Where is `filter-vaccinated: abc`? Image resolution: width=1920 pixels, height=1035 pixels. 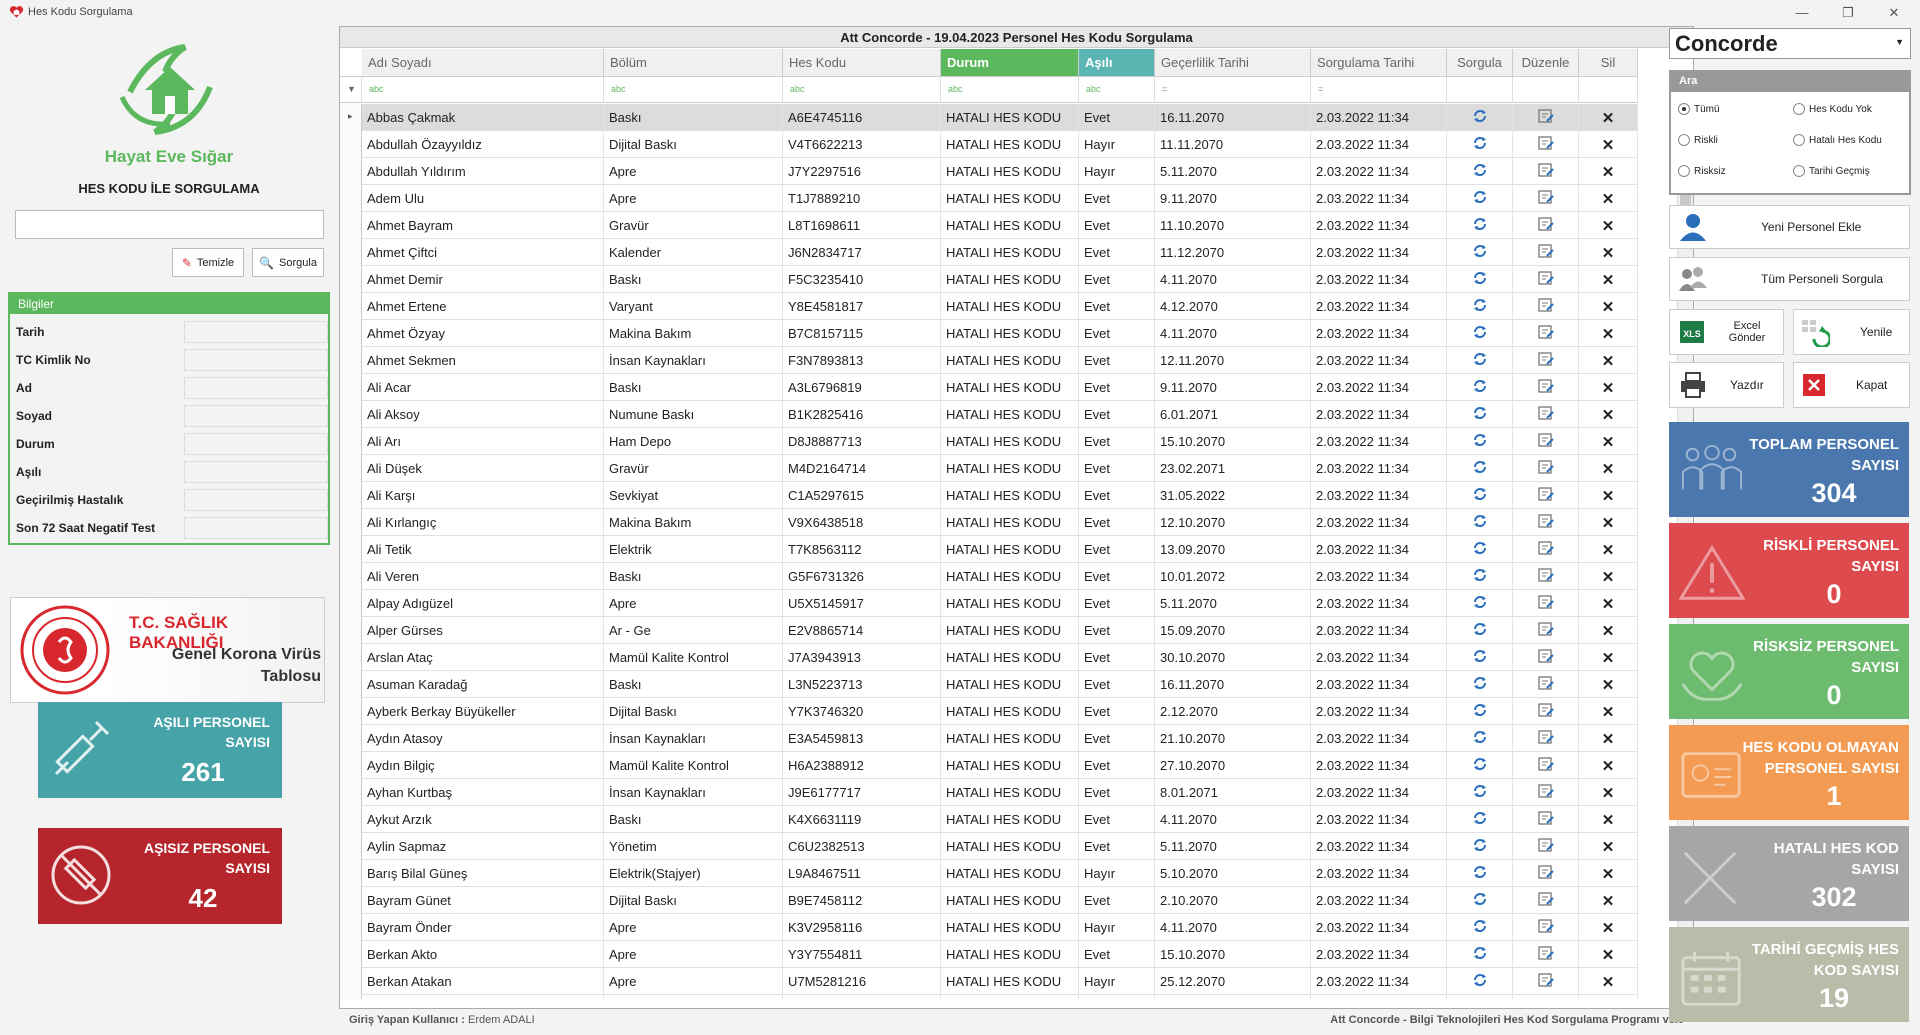 filter-vaccinated: abc is located at coordinates (1117, 90).